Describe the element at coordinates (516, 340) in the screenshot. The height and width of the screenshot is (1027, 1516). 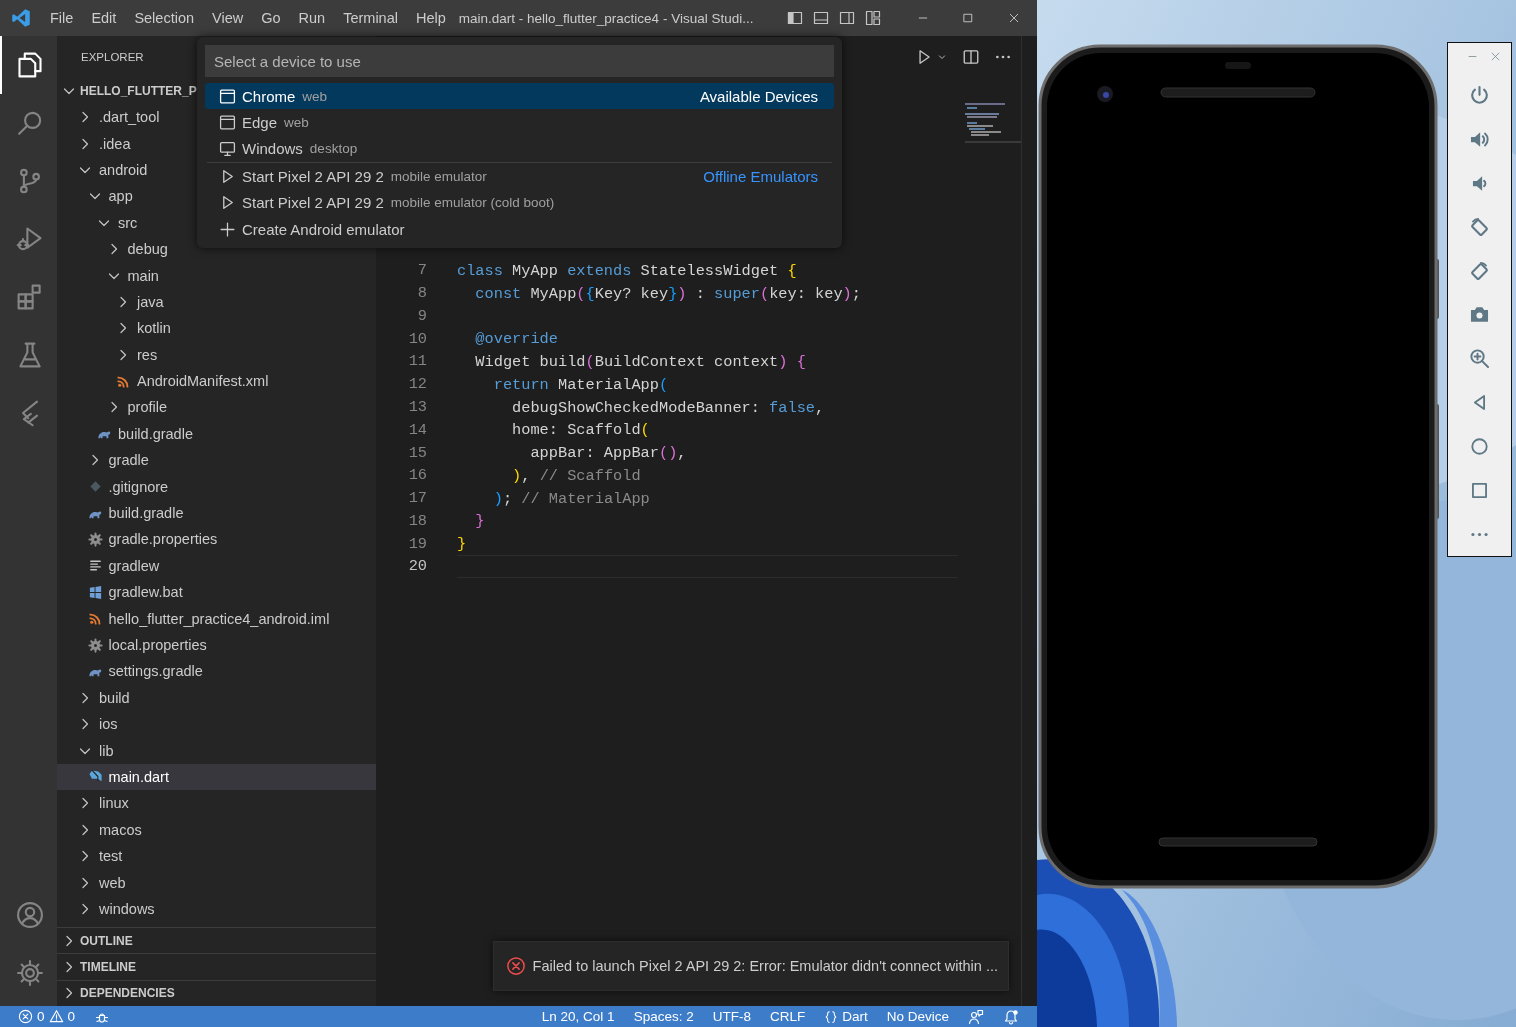
I see `code-line: @override` at that location.